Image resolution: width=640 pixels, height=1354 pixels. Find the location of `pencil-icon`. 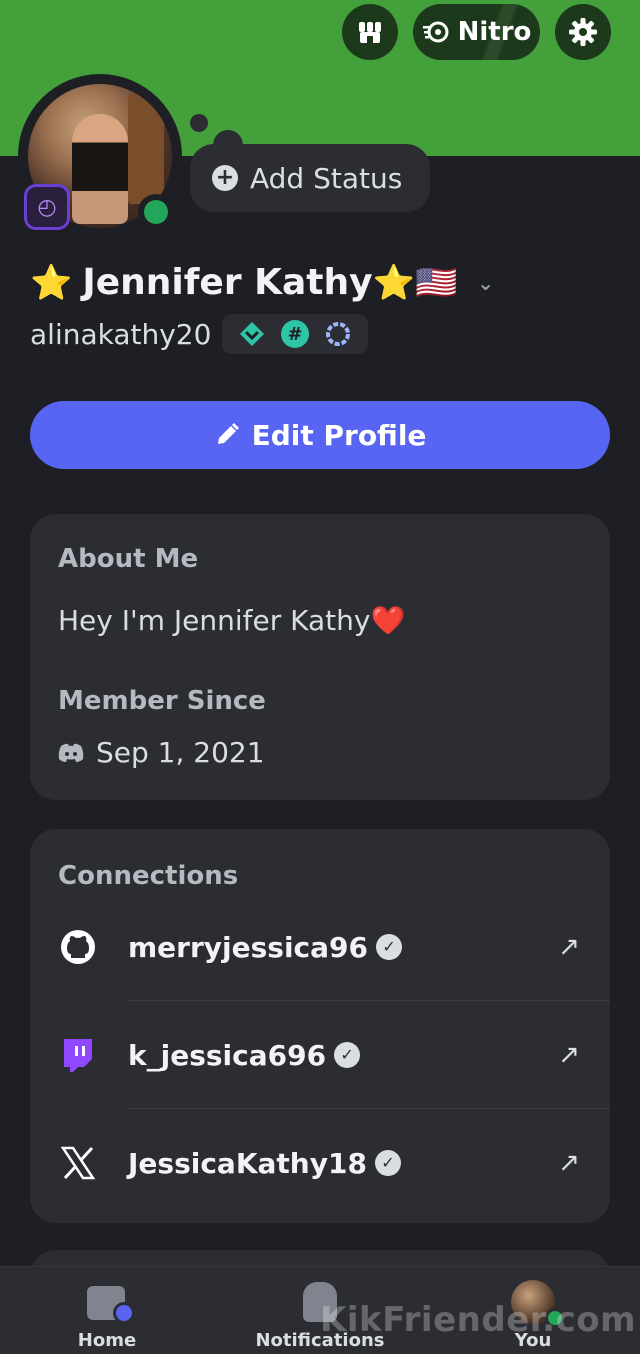

pencil-icon is located at coordinates (228, 433).